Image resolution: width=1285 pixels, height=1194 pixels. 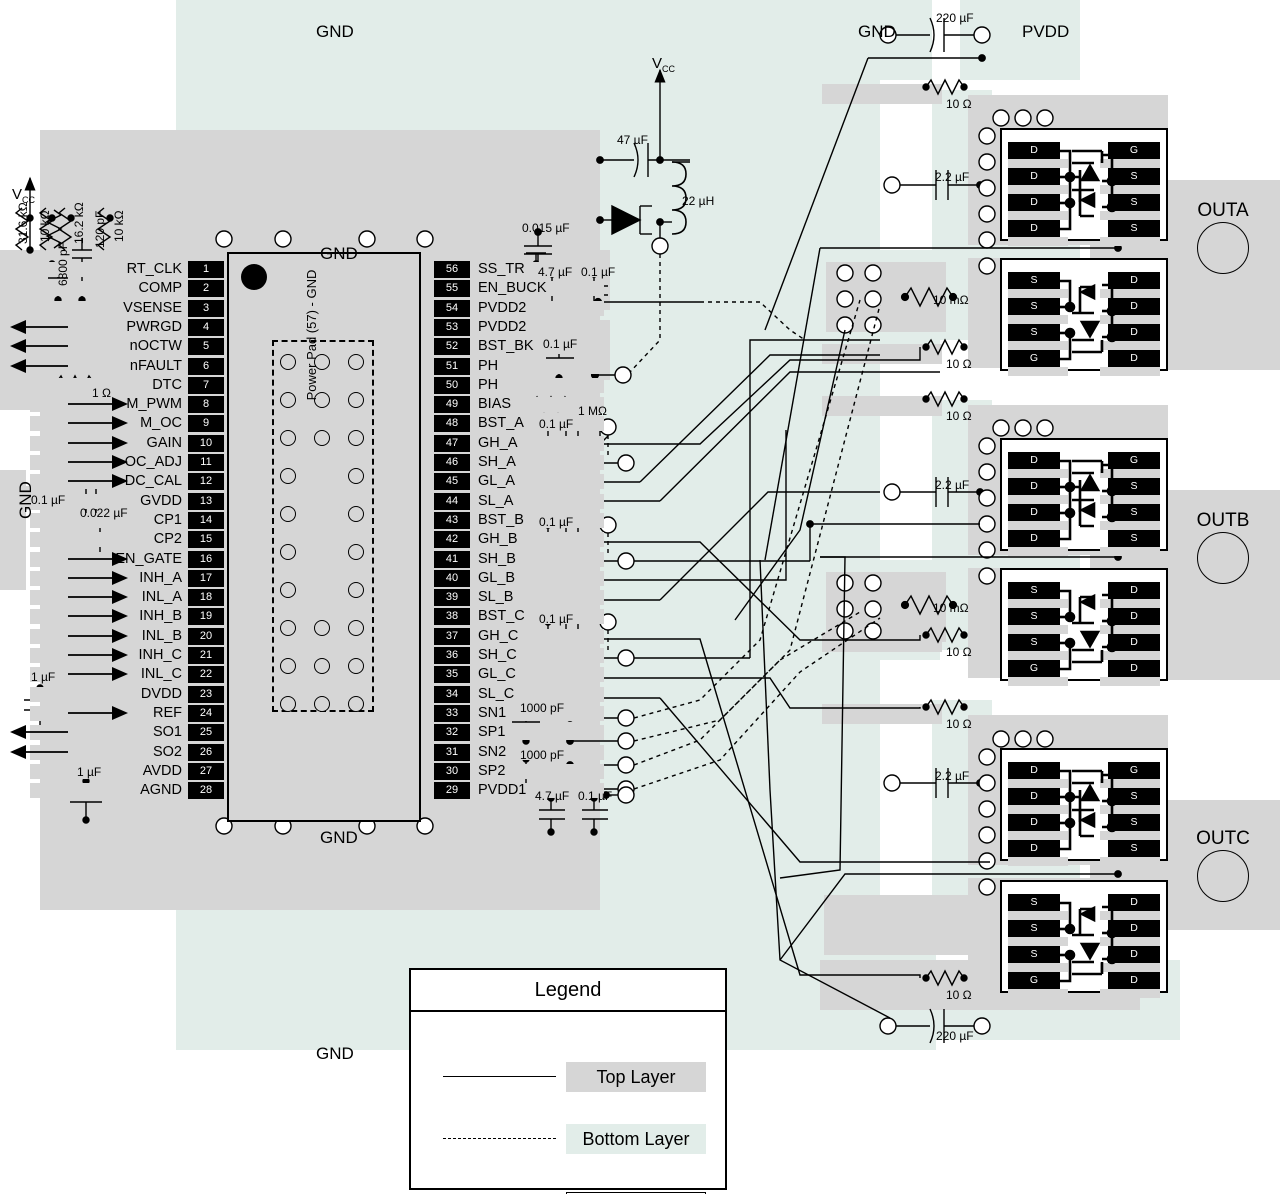 What do you see at coordinates (1089, 500) in the screenshot?
I see `mosfet-symbol-icon` at bounding box center [1089, 500].